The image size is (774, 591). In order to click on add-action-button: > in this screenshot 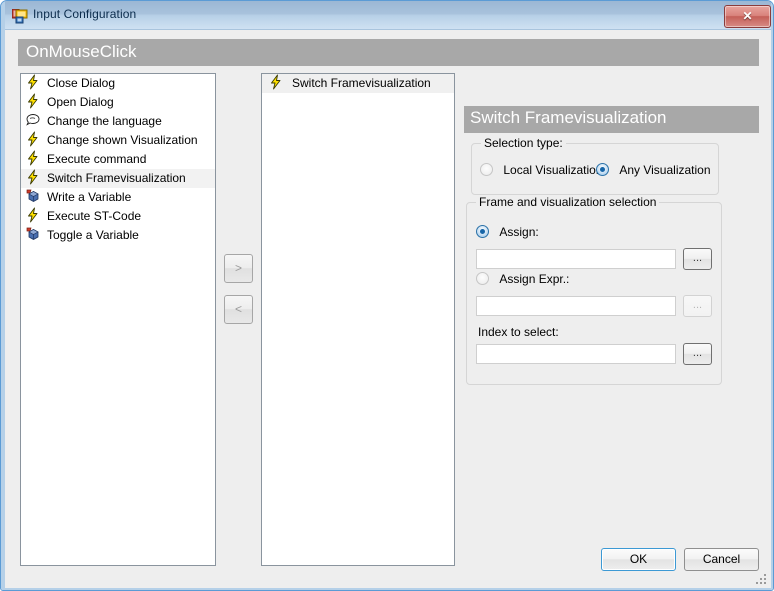, I will do `click(238, 268)`.